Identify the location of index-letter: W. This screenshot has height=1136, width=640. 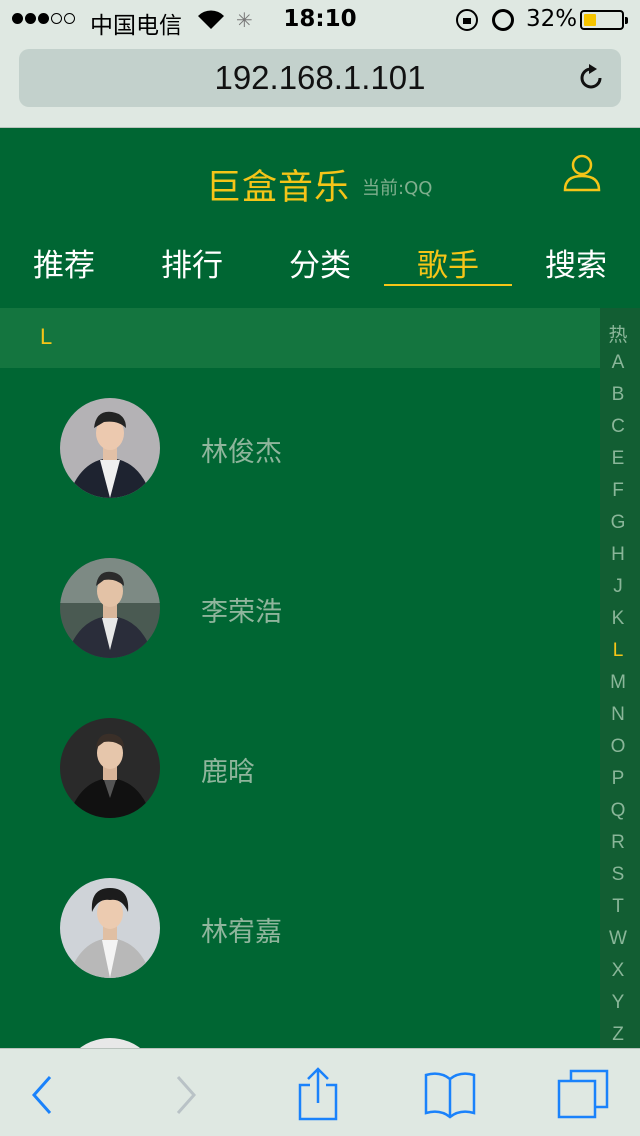
(618, 939).